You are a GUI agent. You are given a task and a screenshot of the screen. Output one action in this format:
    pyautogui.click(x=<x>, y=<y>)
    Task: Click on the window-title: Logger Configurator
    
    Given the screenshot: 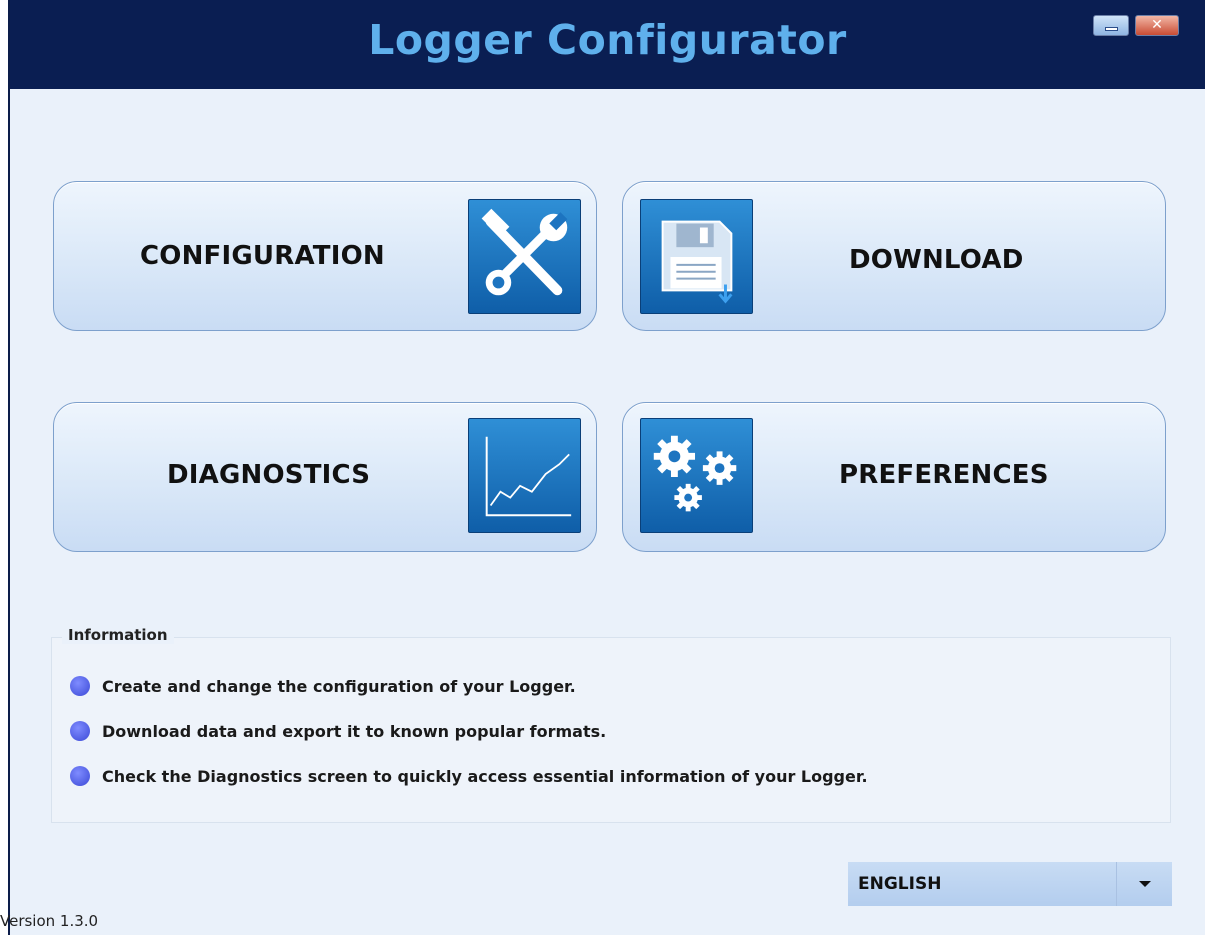 What is the action you would take?
    pyautogui.click(x=607, y=40)
    